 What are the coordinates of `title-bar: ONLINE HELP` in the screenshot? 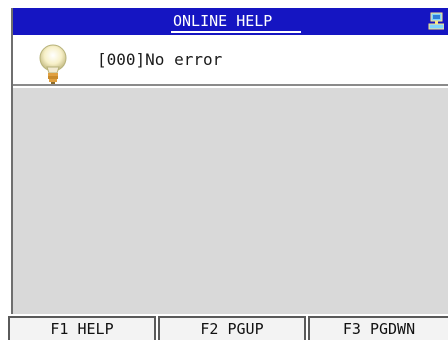 It's located at (230, 21).